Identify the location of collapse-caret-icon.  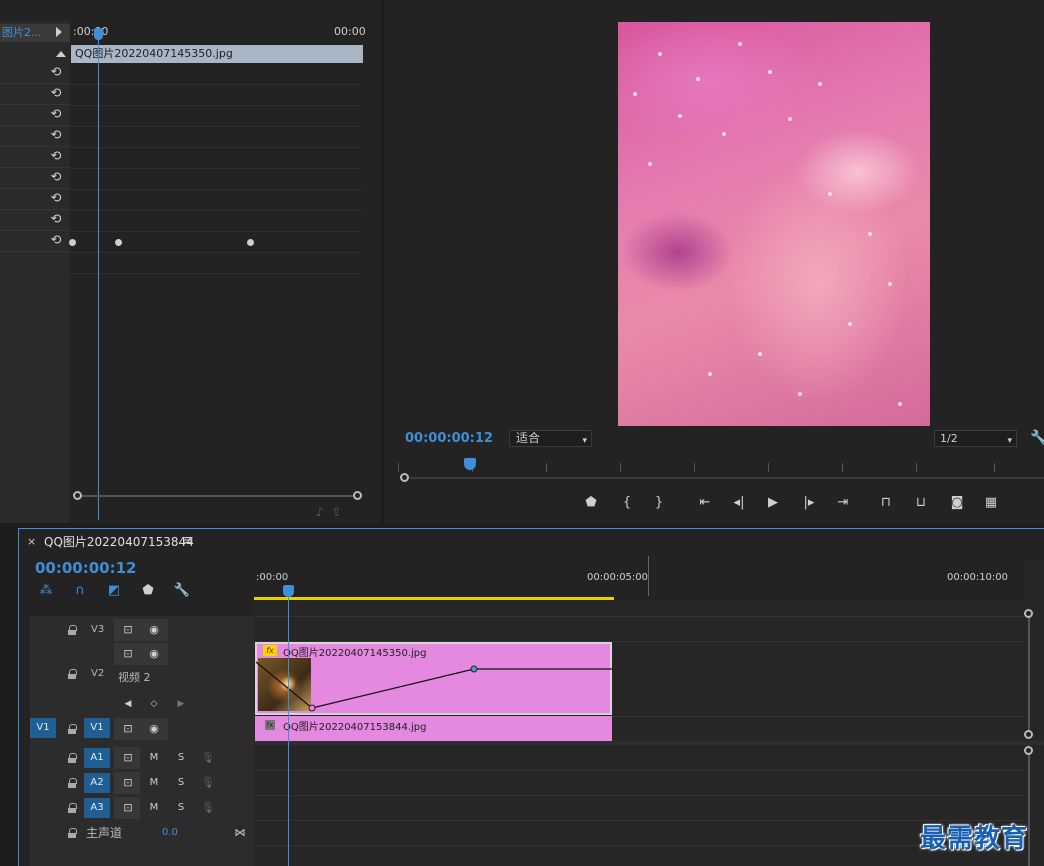
(61, 54).